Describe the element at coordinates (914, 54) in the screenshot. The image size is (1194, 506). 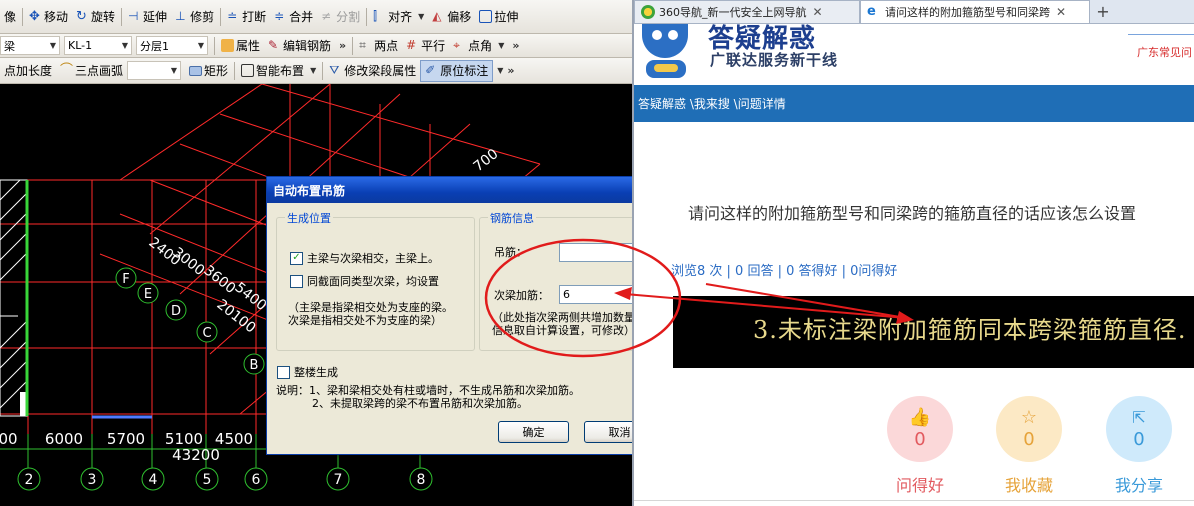
I see `site-header: 答疑解惑 广联达服务新干线 广东常见问` at that location.